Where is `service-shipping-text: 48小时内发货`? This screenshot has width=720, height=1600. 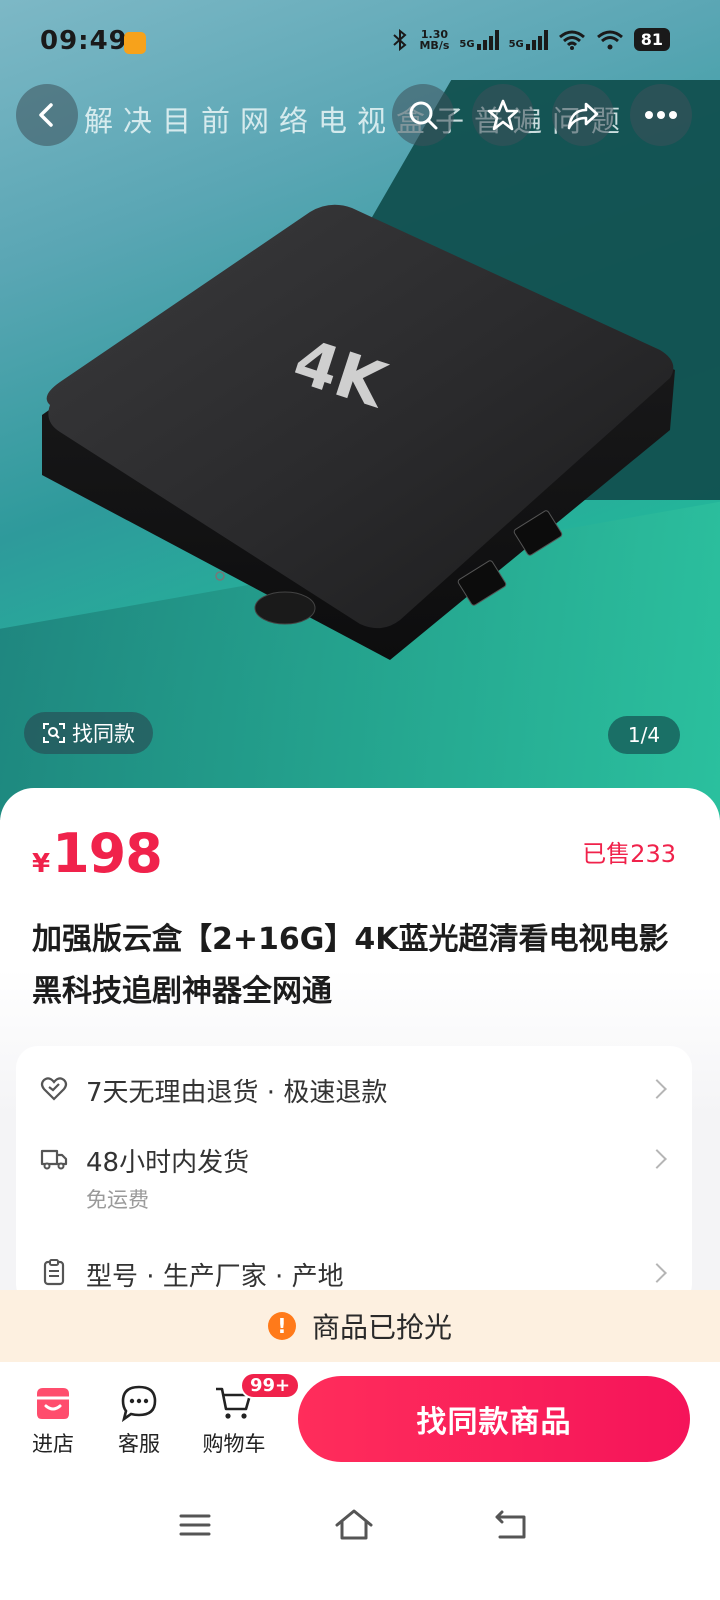
service-shipping-text: 48小时内发货 is located at coordinates (168, 1163).